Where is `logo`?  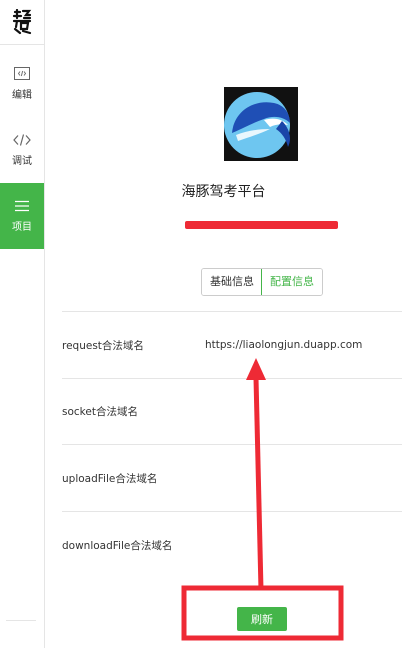
logo is located at coordinates (22, 22).